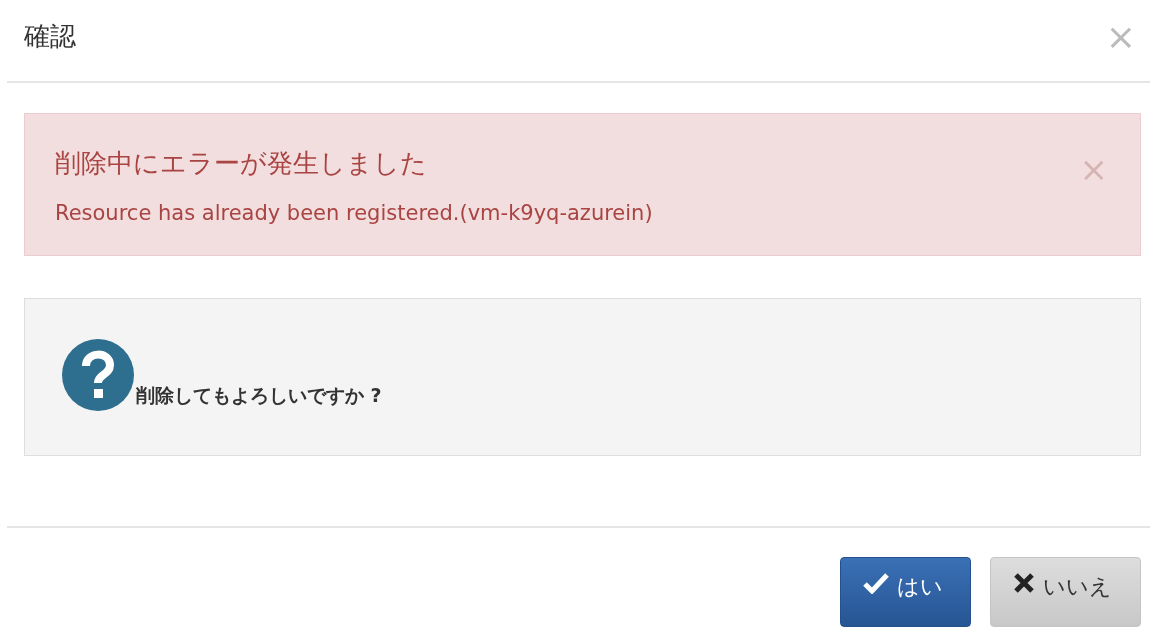  What do you see at coordinates (905, 592) in the screenshot?
I see `yes-button: はい` at bounding box center [905, 592].